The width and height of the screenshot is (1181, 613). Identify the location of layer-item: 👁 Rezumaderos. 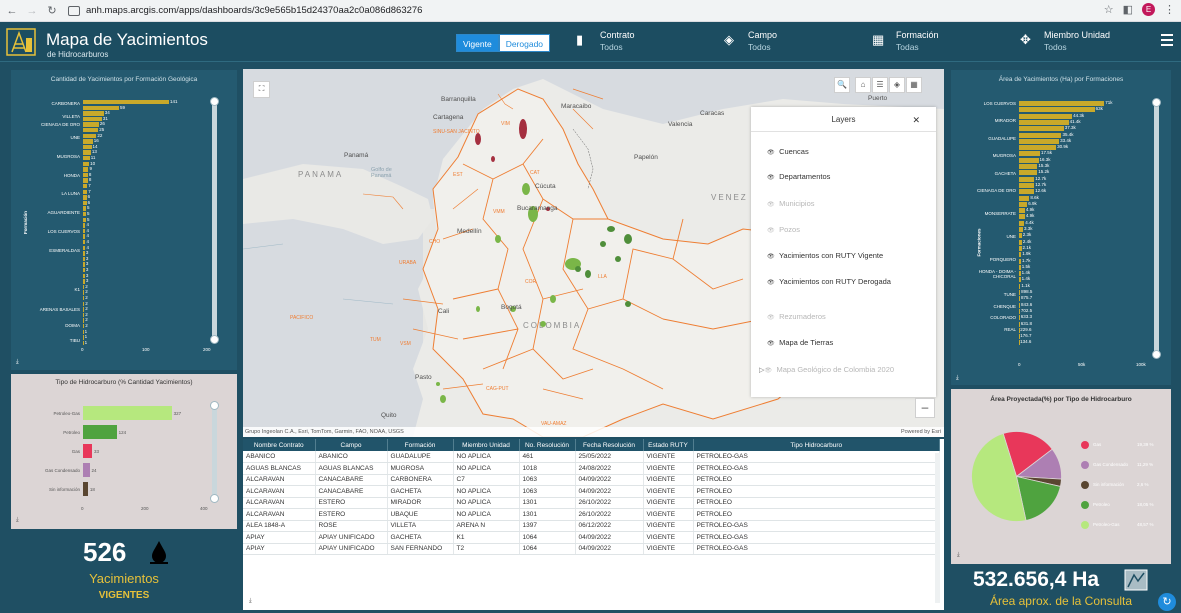
(847, 316).